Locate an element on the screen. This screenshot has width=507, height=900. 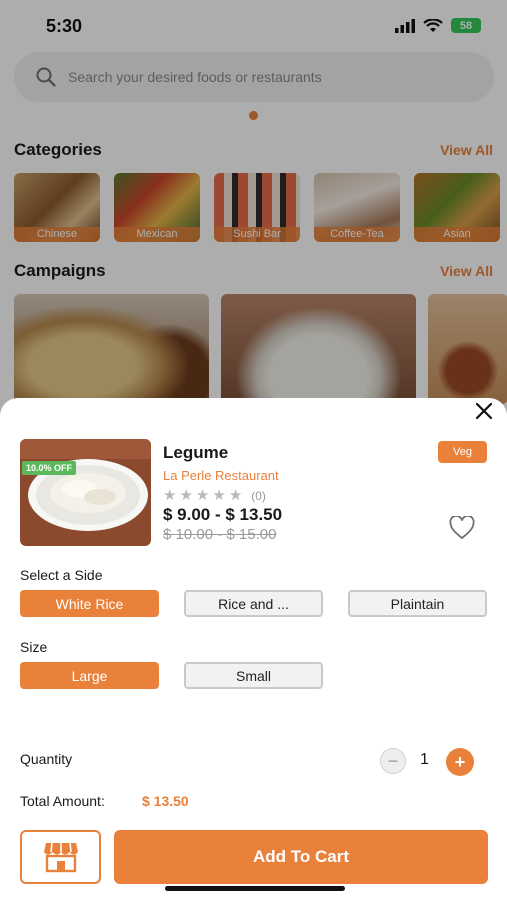
store-button is located at coordinates (60, 857).